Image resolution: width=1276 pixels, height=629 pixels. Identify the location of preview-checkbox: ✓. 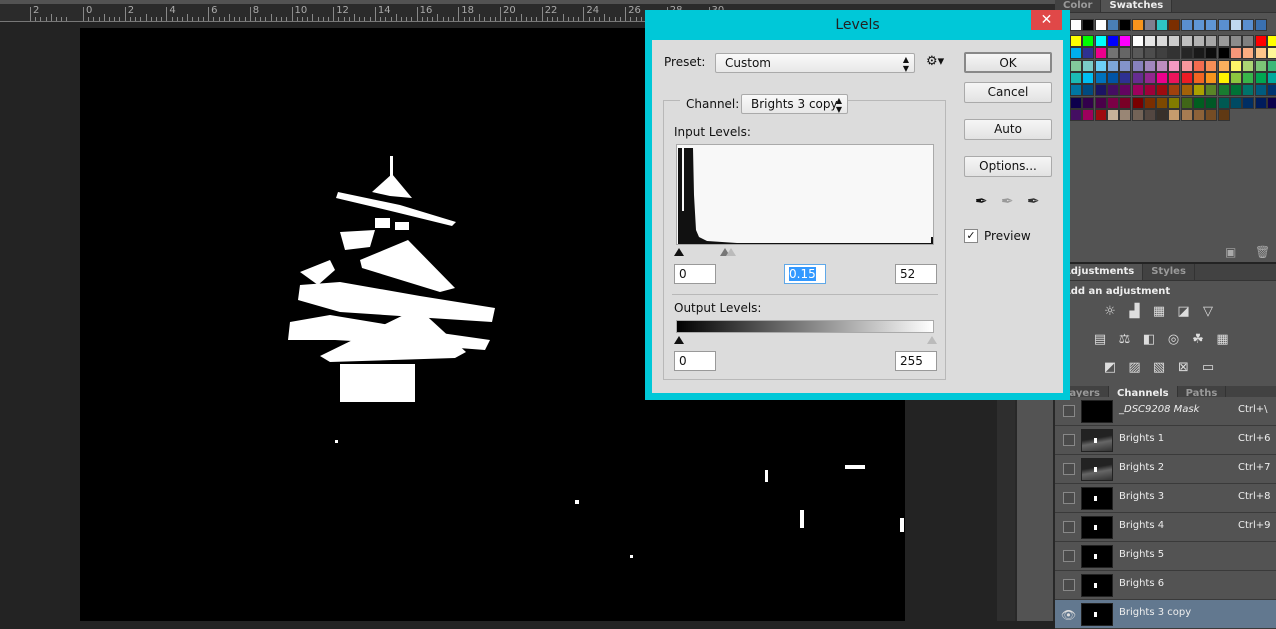
(971, 236).